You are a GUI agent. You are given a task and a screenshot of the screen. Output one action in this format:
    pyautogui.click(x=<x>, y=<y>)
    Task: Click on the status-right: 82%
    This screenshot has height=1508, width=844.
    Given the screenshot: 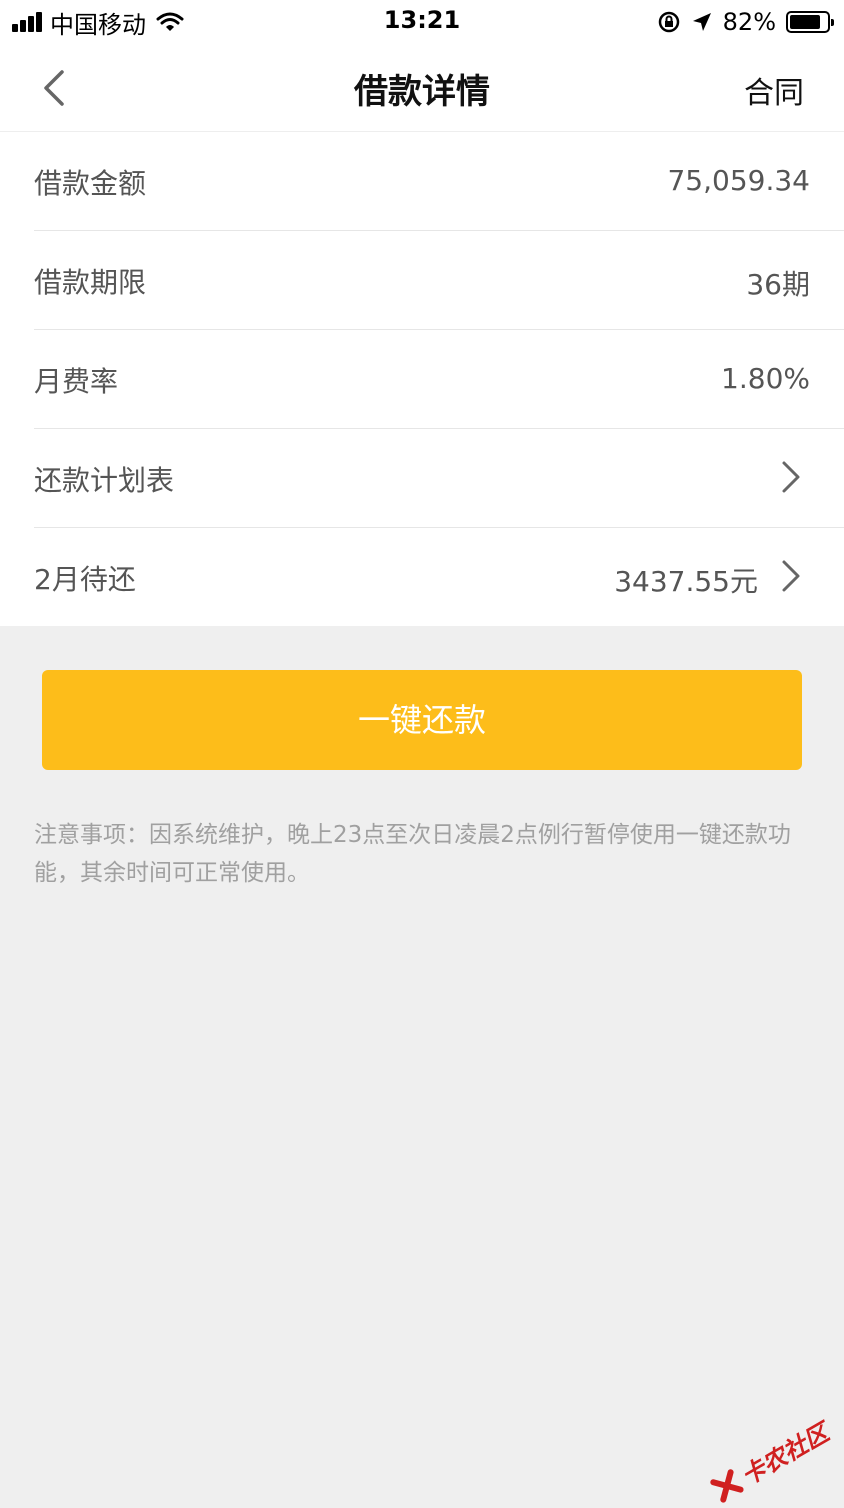 What is the action you would take?
    pyautogui.click(x=738, y=22)
    